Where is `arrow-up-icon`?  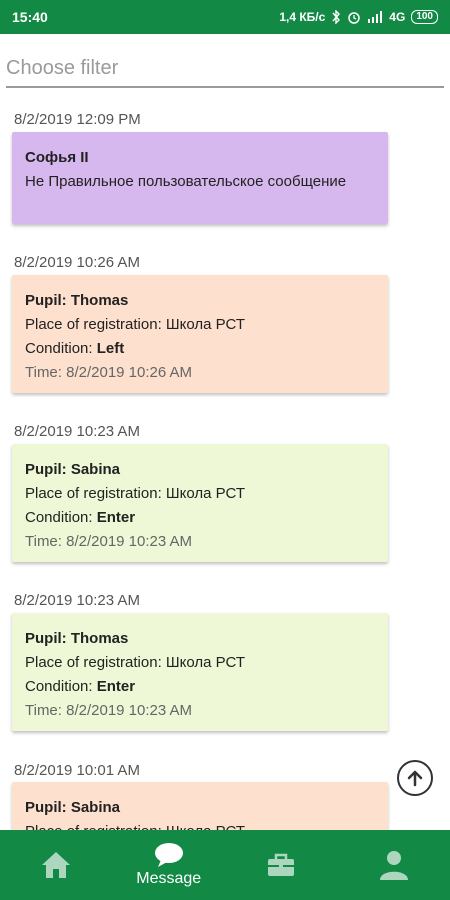 arrow-up-icon is located at coordinates (415, 778).